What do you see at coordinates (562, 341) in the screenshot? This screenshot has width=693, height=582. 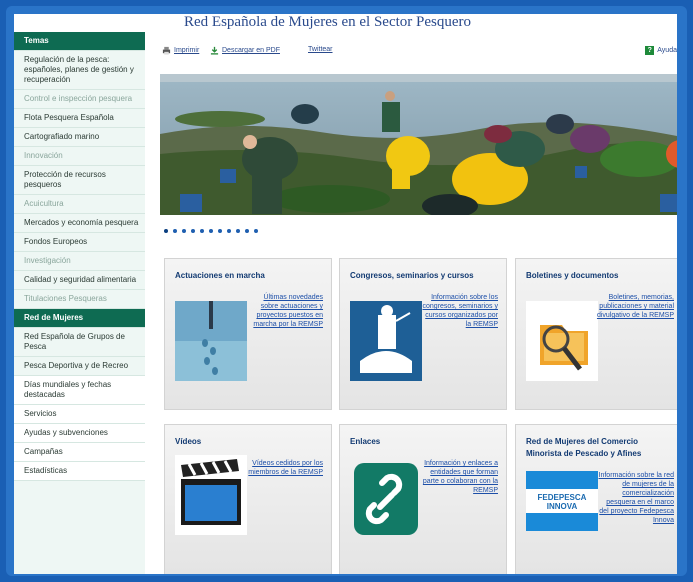 I see `folder-magnifier-image` at bounding box center [562, 341].